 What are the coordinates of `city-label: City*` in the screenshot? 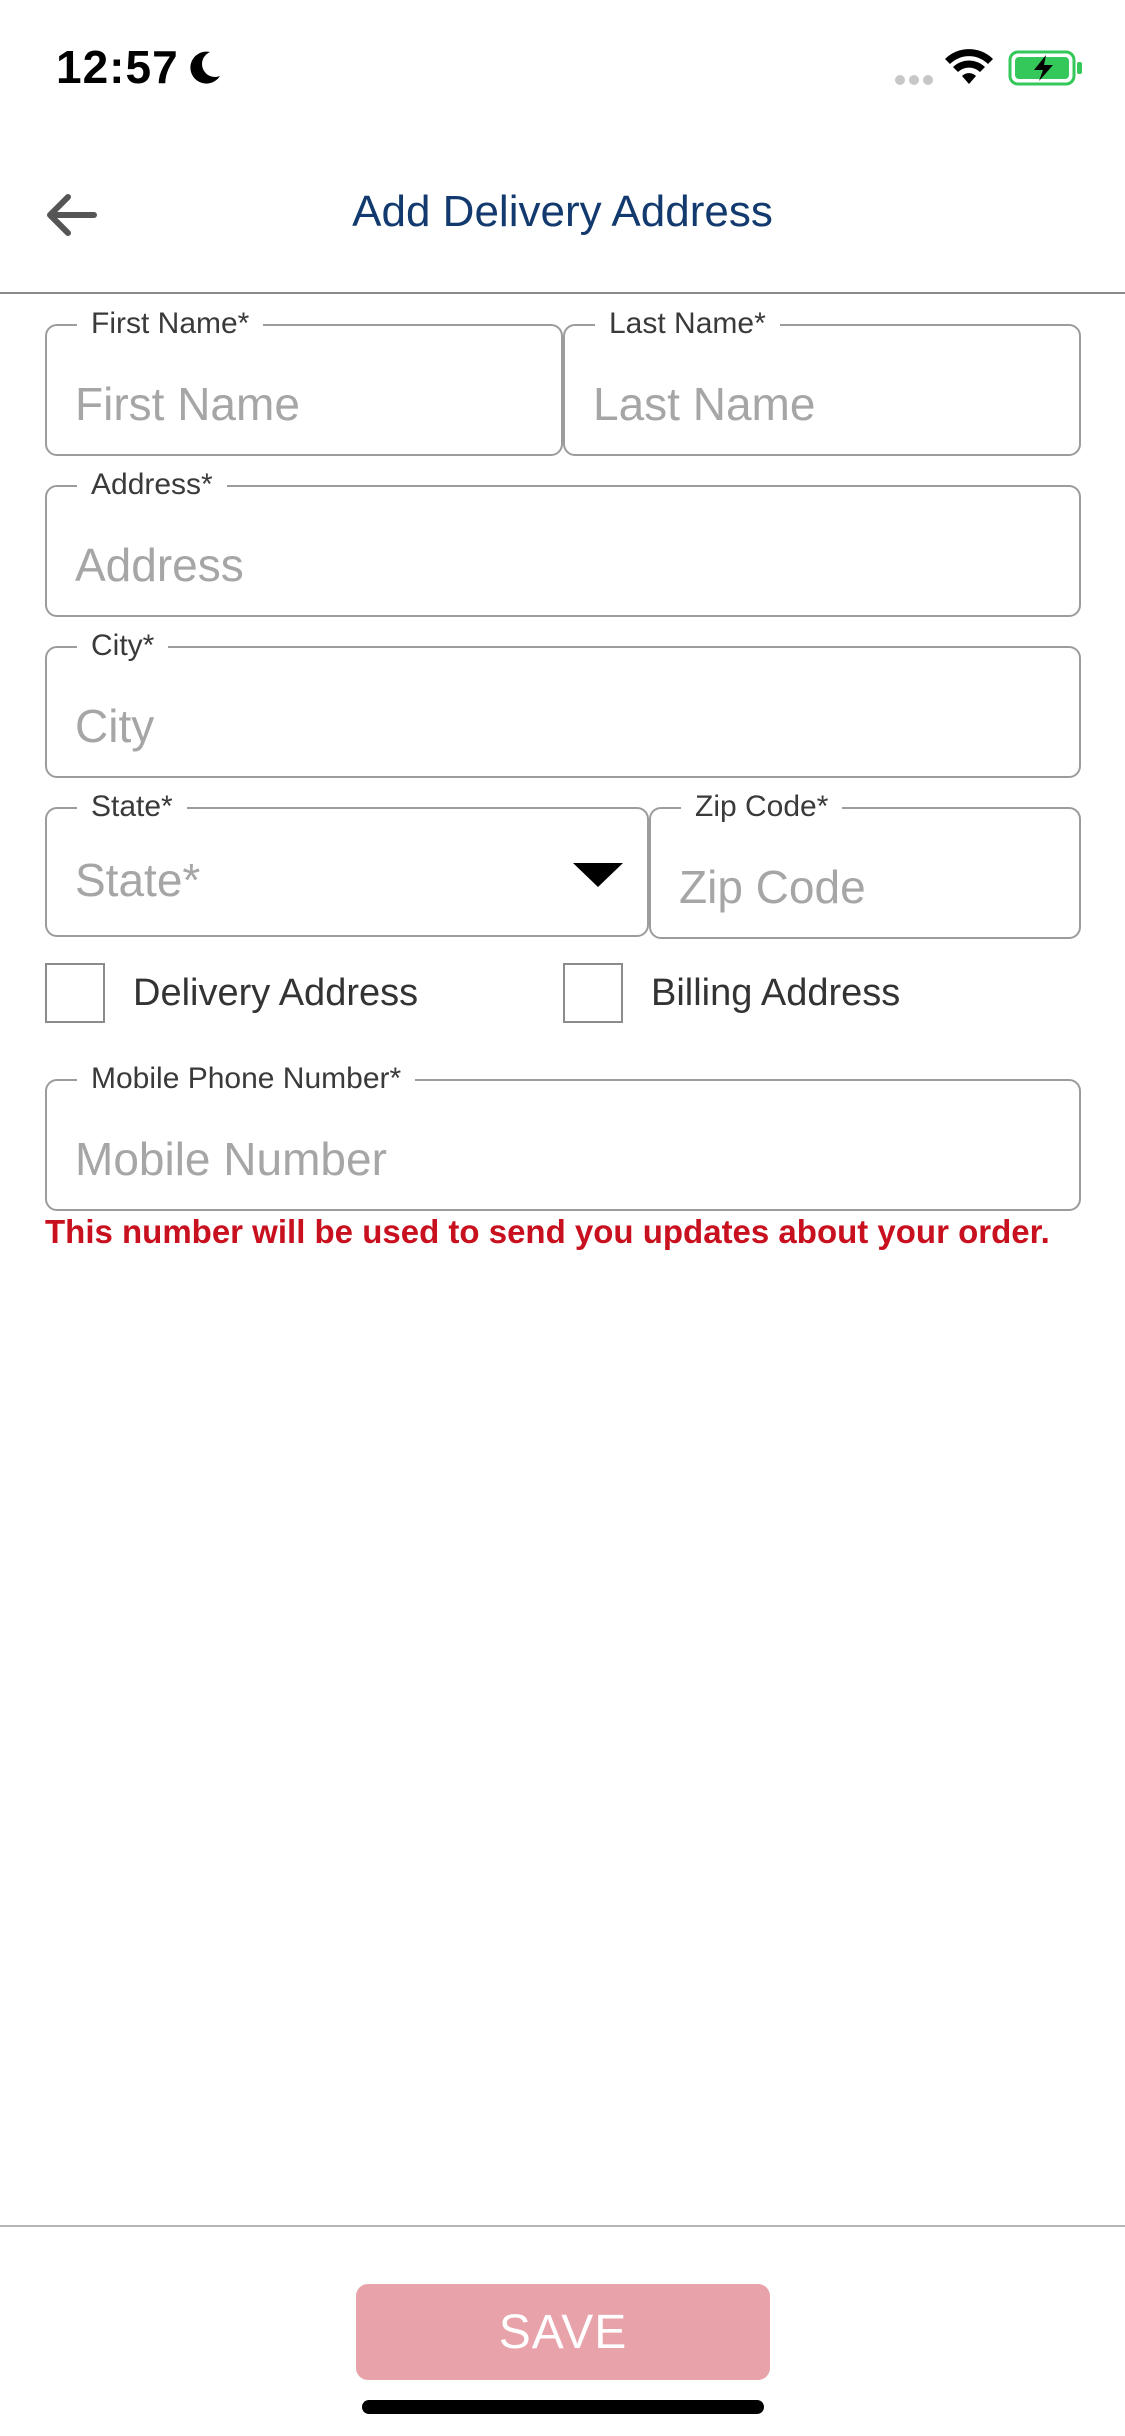 It's located at (123, 646).